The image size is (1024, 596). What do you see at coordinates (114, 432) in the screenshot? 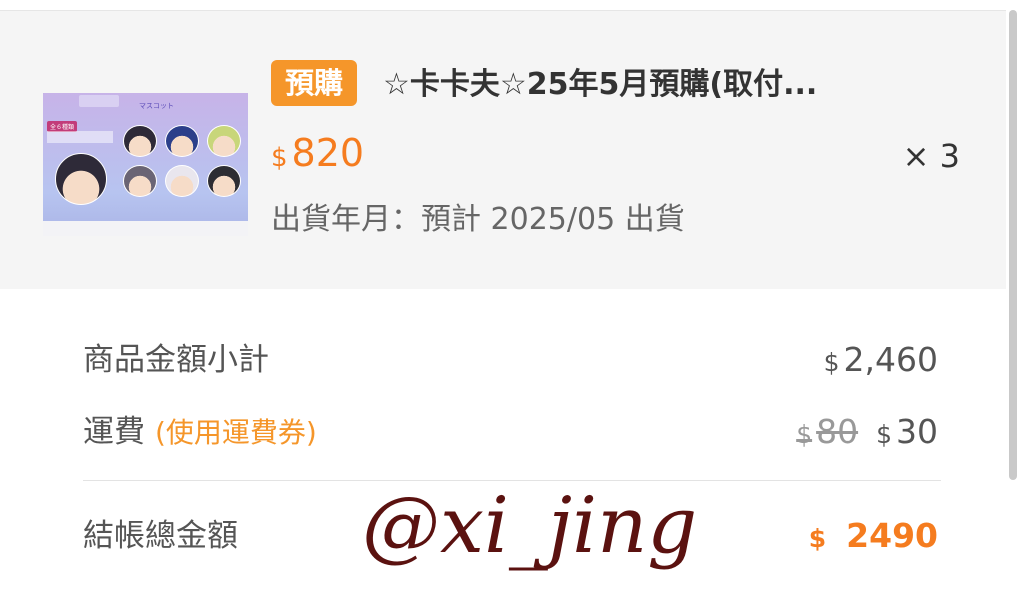
I see `shipping-label: 運費` at bounding box center [114, 432].